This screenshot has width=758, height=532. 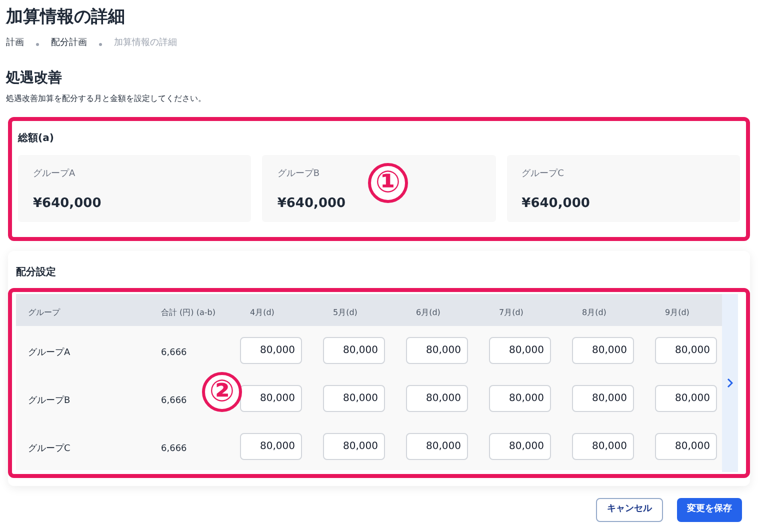 I want to click on group-cell: グループB, so click(x=49, y=401).